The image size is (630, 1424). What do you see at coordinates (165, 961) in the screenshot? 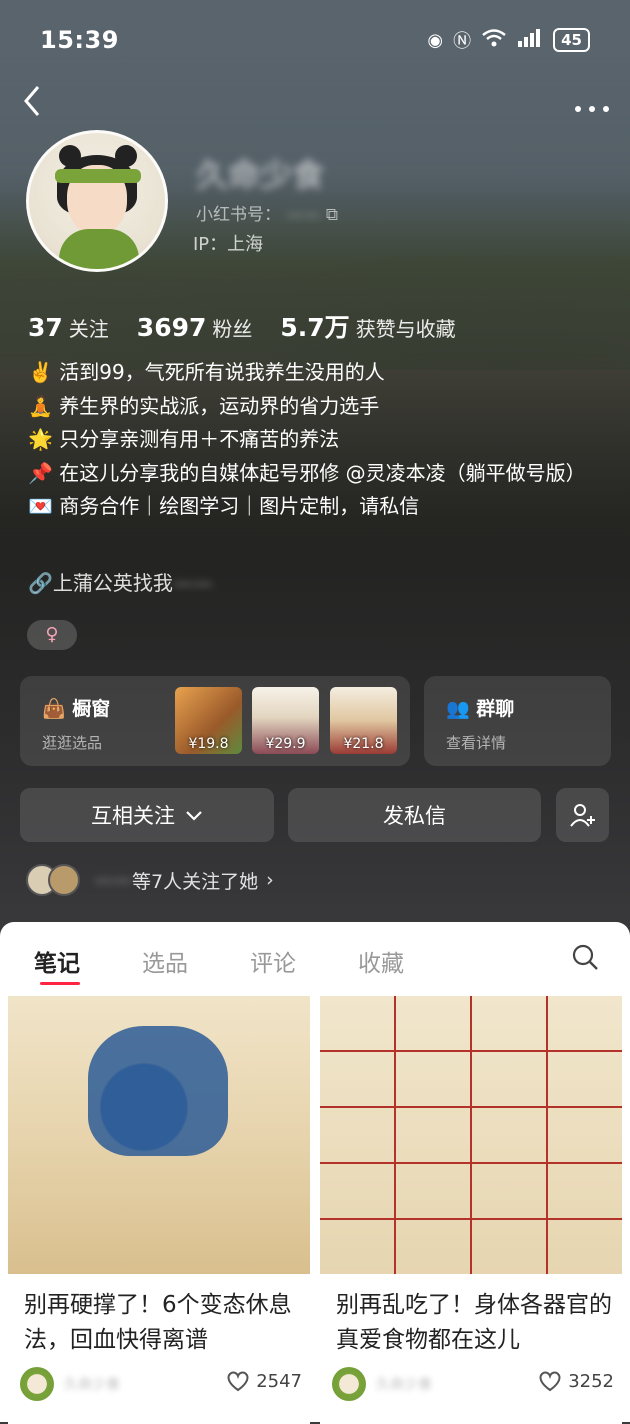
I see `tab-products: 选品` at bounding box center [165, 961].